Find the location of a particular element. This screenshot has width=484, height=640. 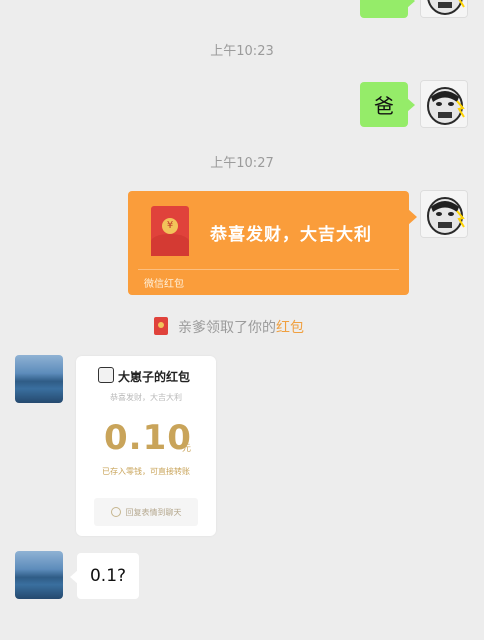

red-packet-title: 恭喜发财，大吉大利 is located at coordinates (291, 235).